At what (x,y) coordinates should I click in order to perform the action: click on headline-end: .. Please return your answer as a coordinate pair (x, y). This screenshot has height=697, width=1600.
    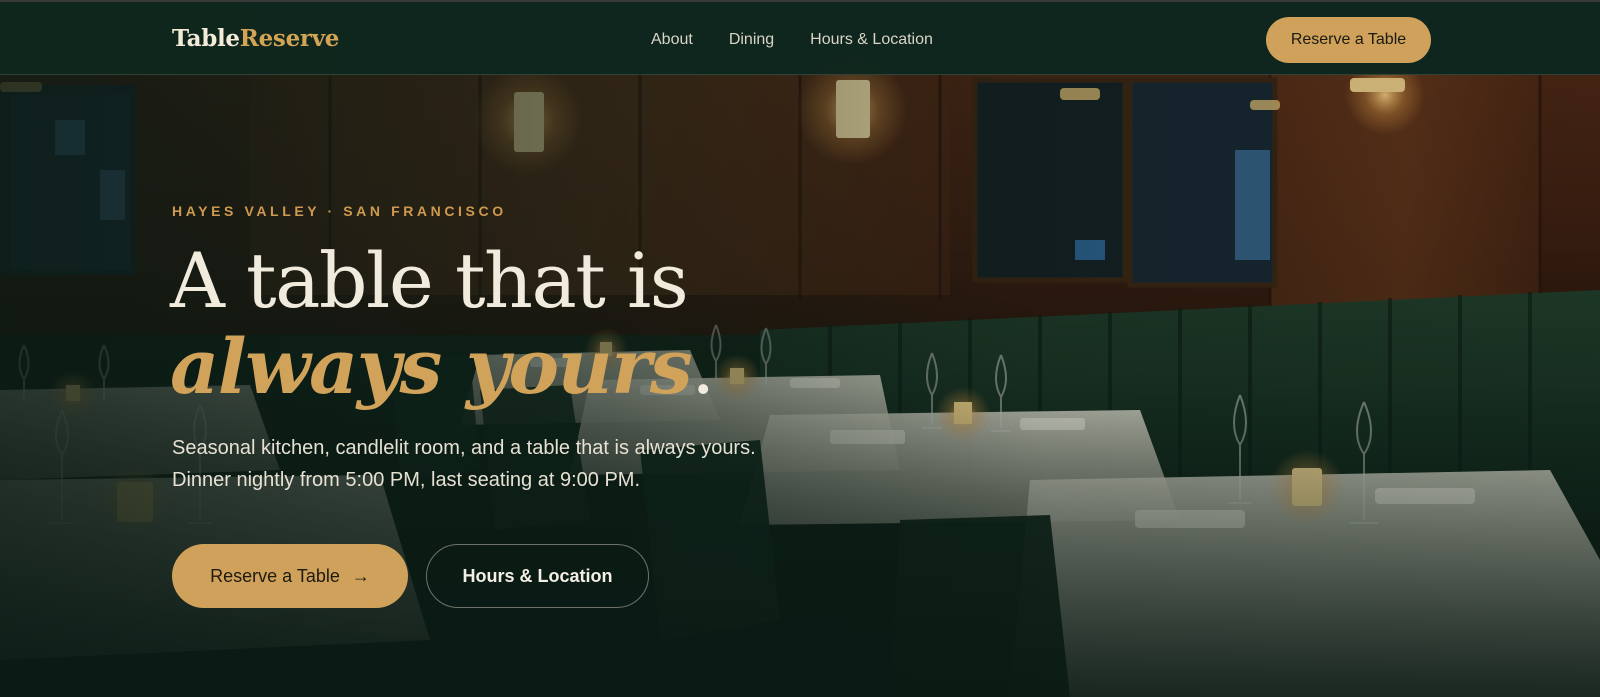
    Looking at the image, I should click on (703, 366).